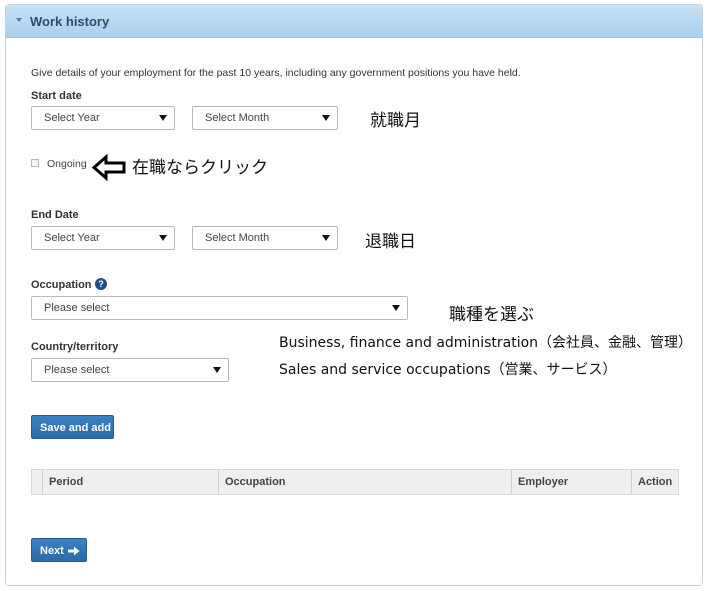 This screenshot has height=591, width=710. I want to click on end-date-label: End Date, so click(55, 215).